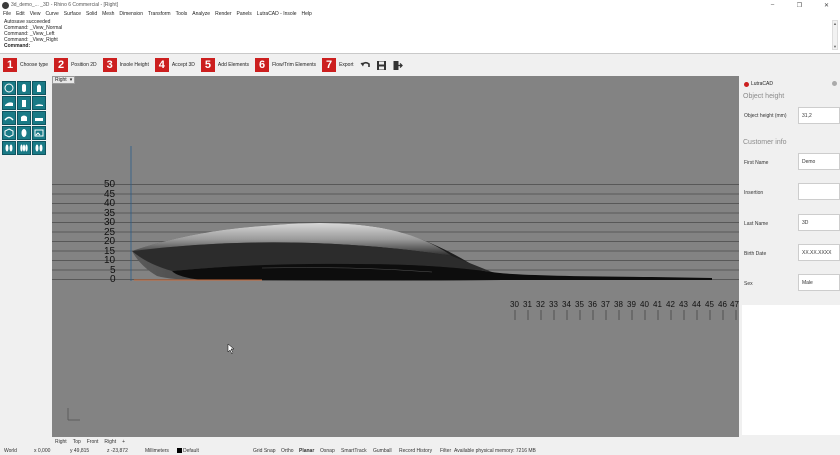  What do you see at coordinates (9, 118) in the screenshot?
I see `arch-icon` at bounding box center [9, 118].